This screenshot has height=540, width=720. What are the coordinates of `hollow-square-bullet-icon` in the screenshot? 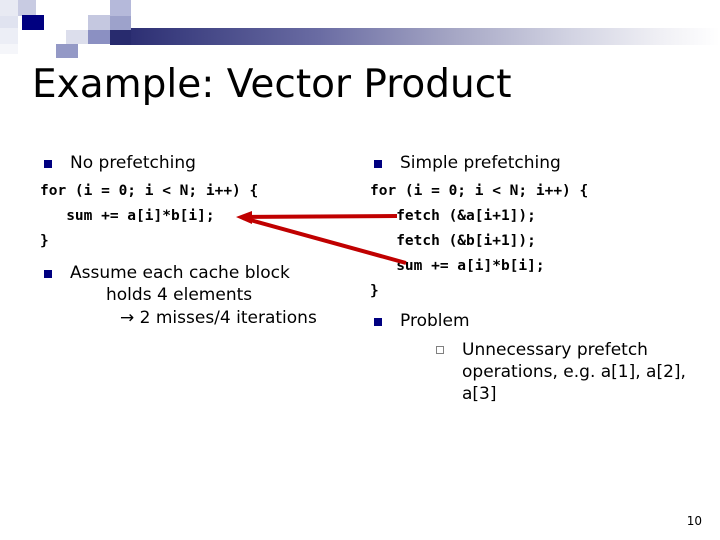 It's located at (440, 350).